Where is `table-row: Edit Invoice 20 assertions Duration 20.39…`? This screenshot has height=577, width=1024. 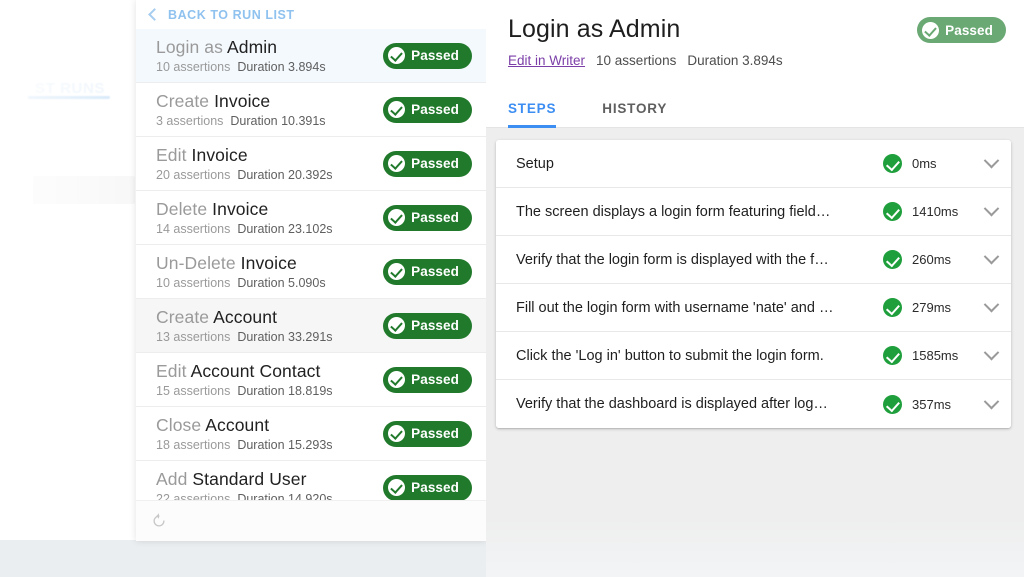 table-row: Edit Invoice 20 assertions Duration 20.39… is located at coordinates (311, 164).